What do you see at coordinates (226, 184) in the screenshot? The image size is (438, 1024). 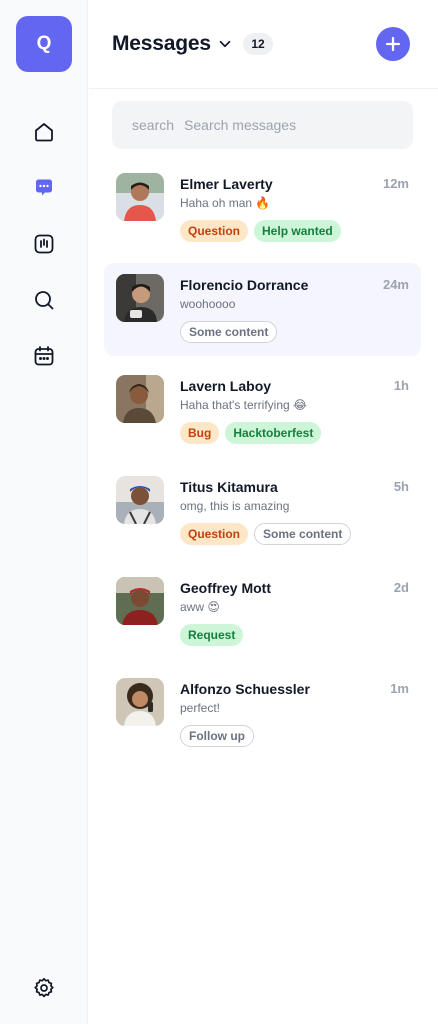 I see `contact-name: Elmer Laverty` at bounding box center [226, 184].